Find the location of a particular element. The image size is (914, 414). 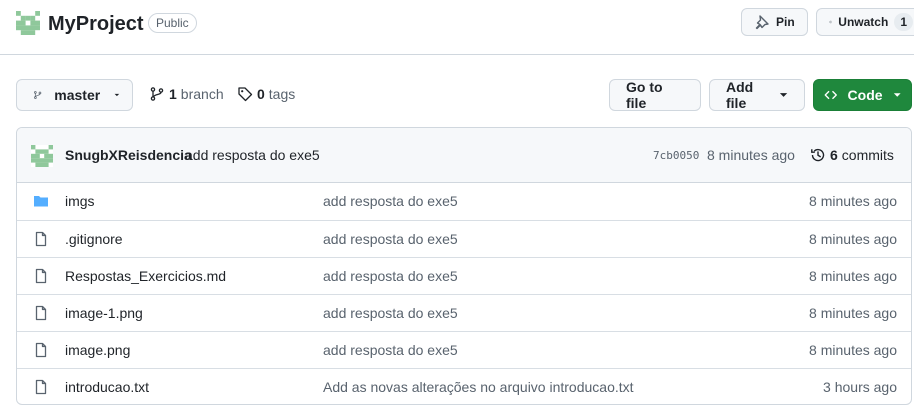

go-to-file-label: Go to file is located at coordinates (644, 95).